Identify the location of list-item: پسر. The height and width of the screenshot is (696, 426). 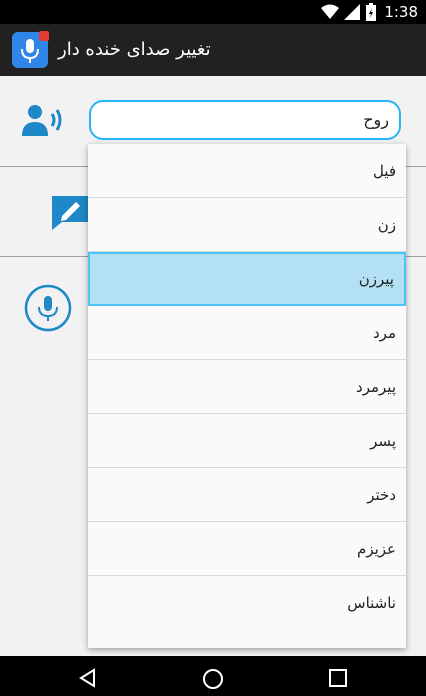
(247, 441).